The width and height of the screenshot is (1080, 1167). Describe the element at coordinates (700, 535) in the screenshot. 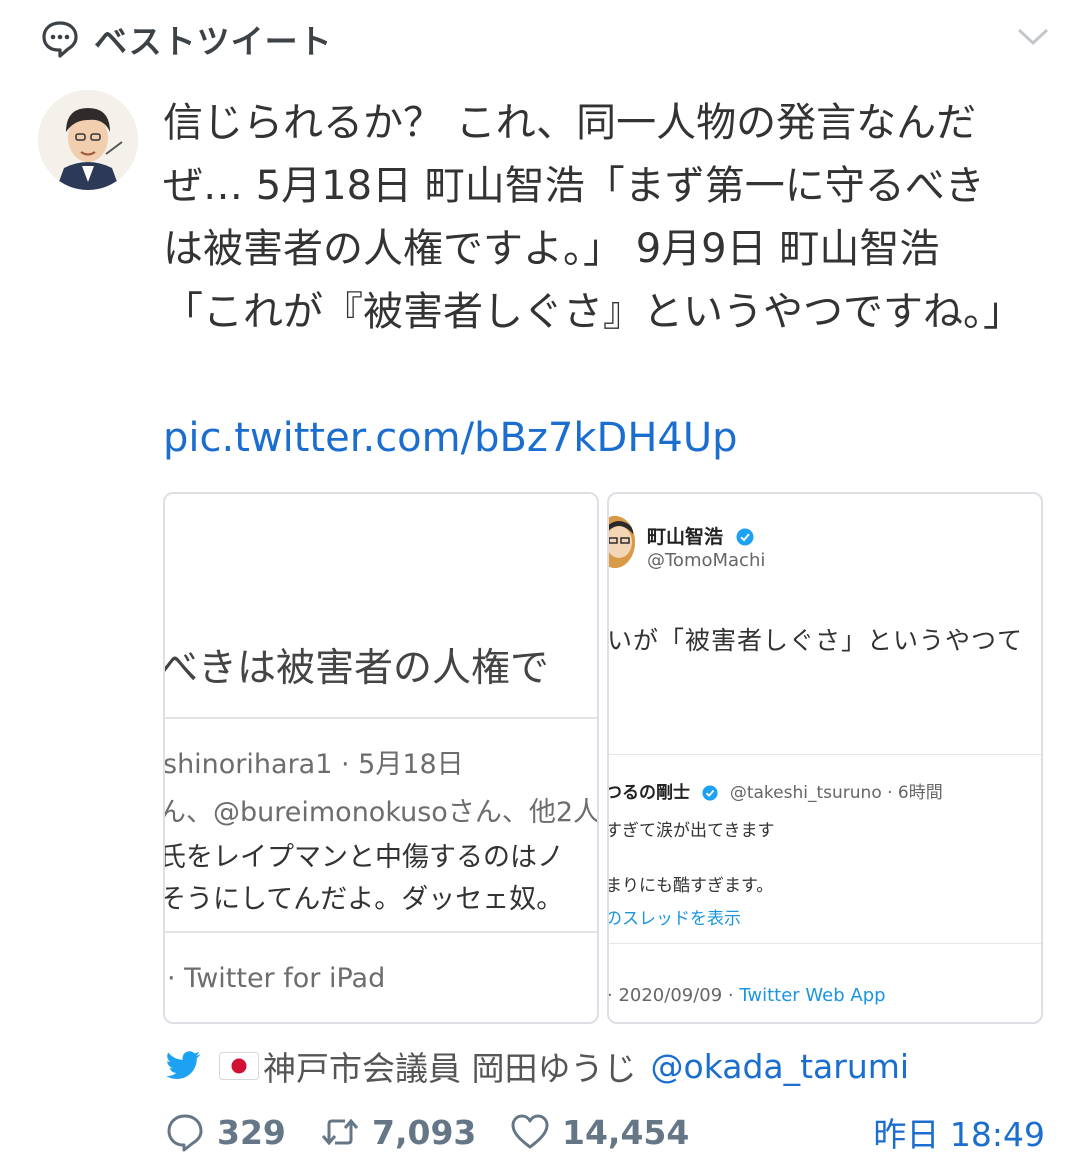

I see `right-image-author-name: 町山智浩` at that location.